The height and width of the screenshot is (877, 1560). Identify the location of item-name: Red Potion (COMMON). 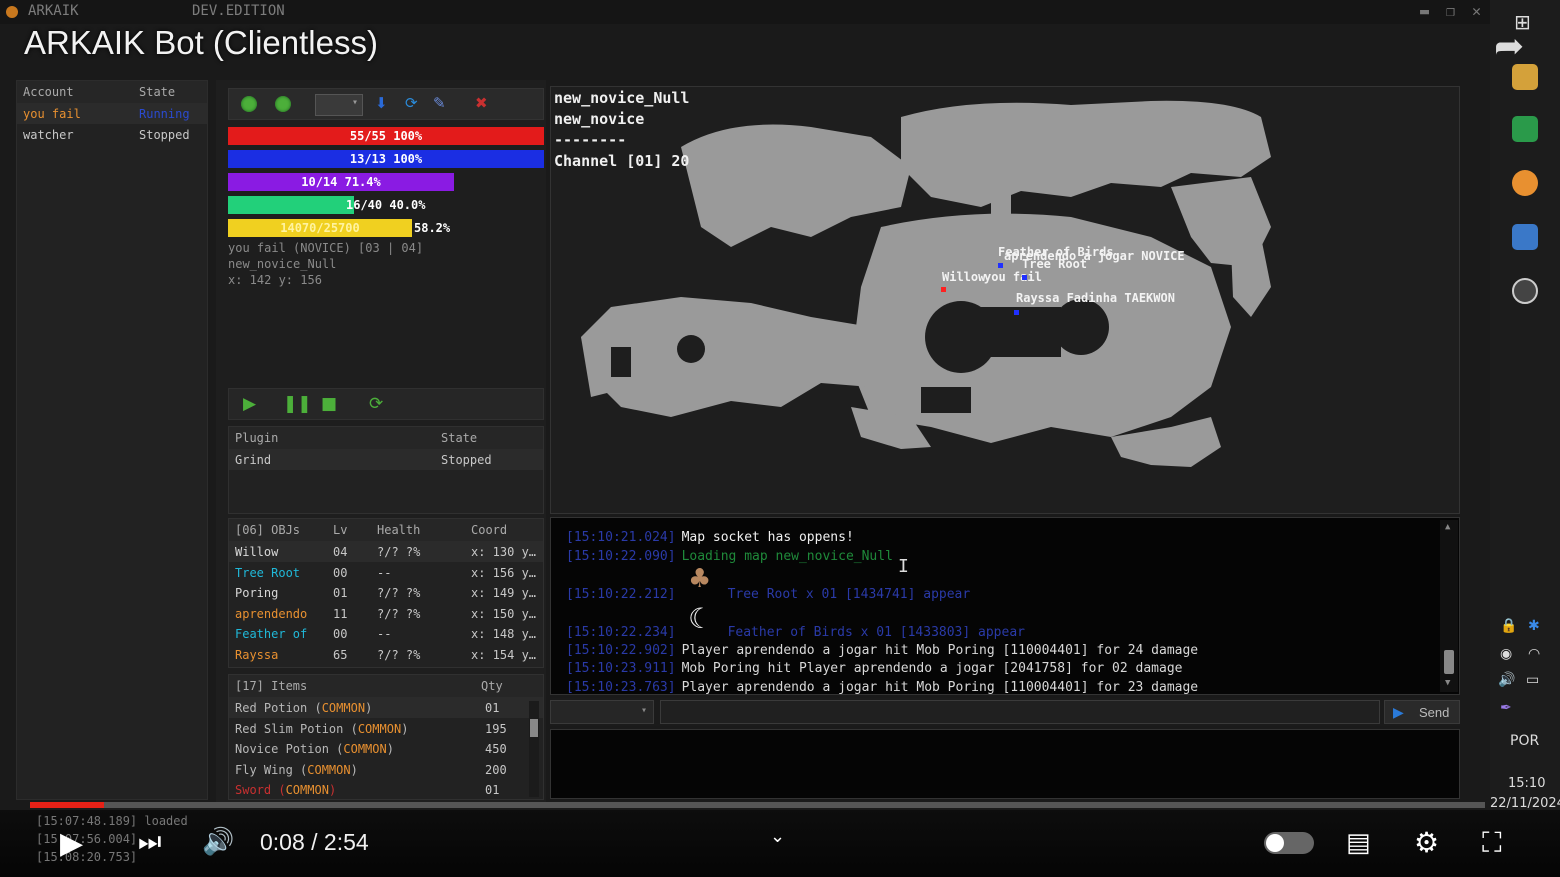
(304, 708).